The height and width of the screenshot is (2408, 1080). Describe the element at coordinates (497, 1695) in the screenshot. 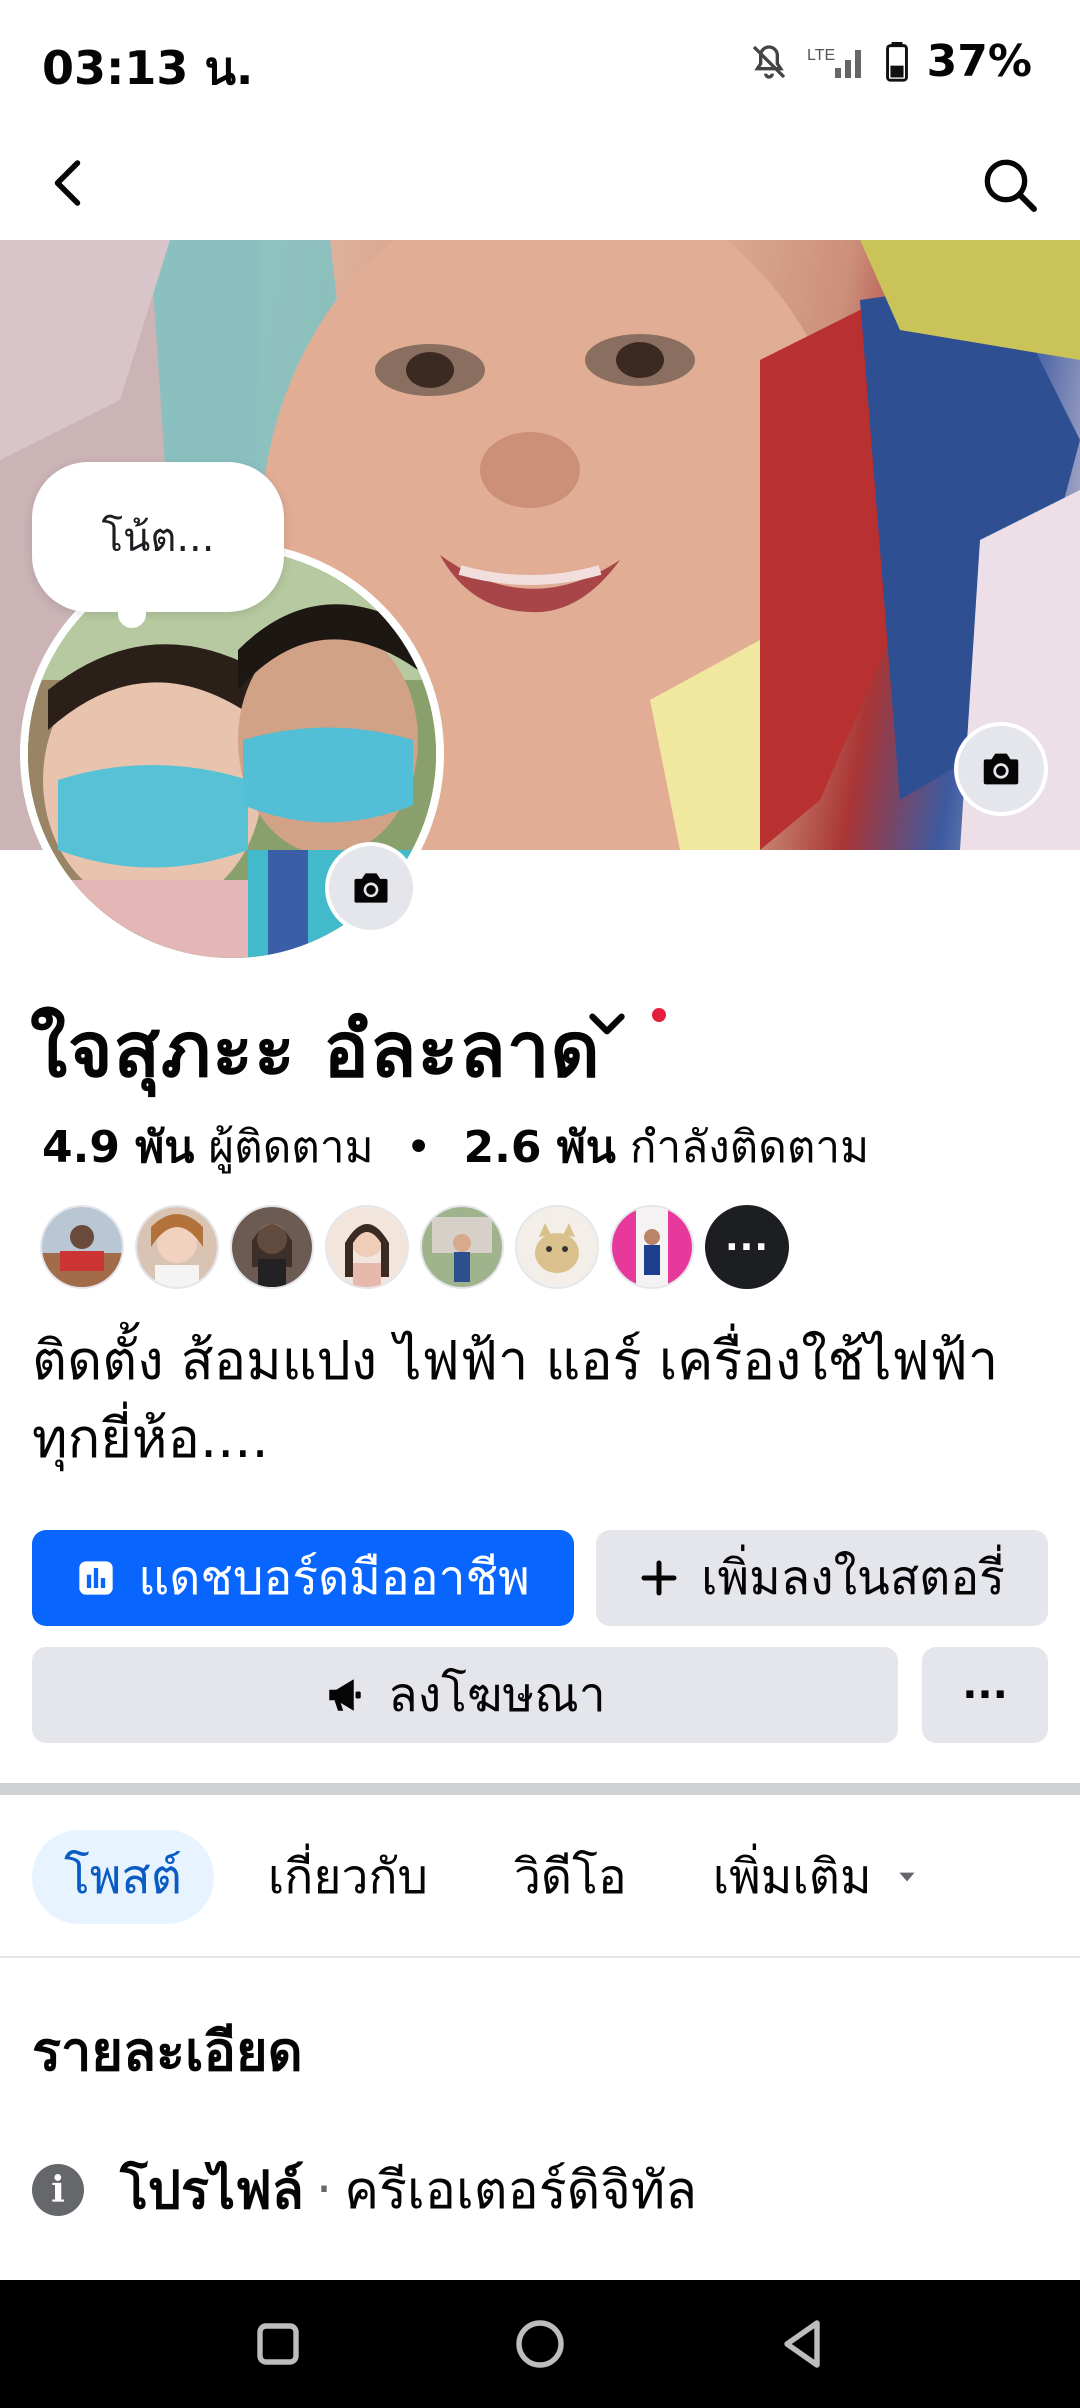

I see `advertise-label: ลงโฆษณา` at that location.